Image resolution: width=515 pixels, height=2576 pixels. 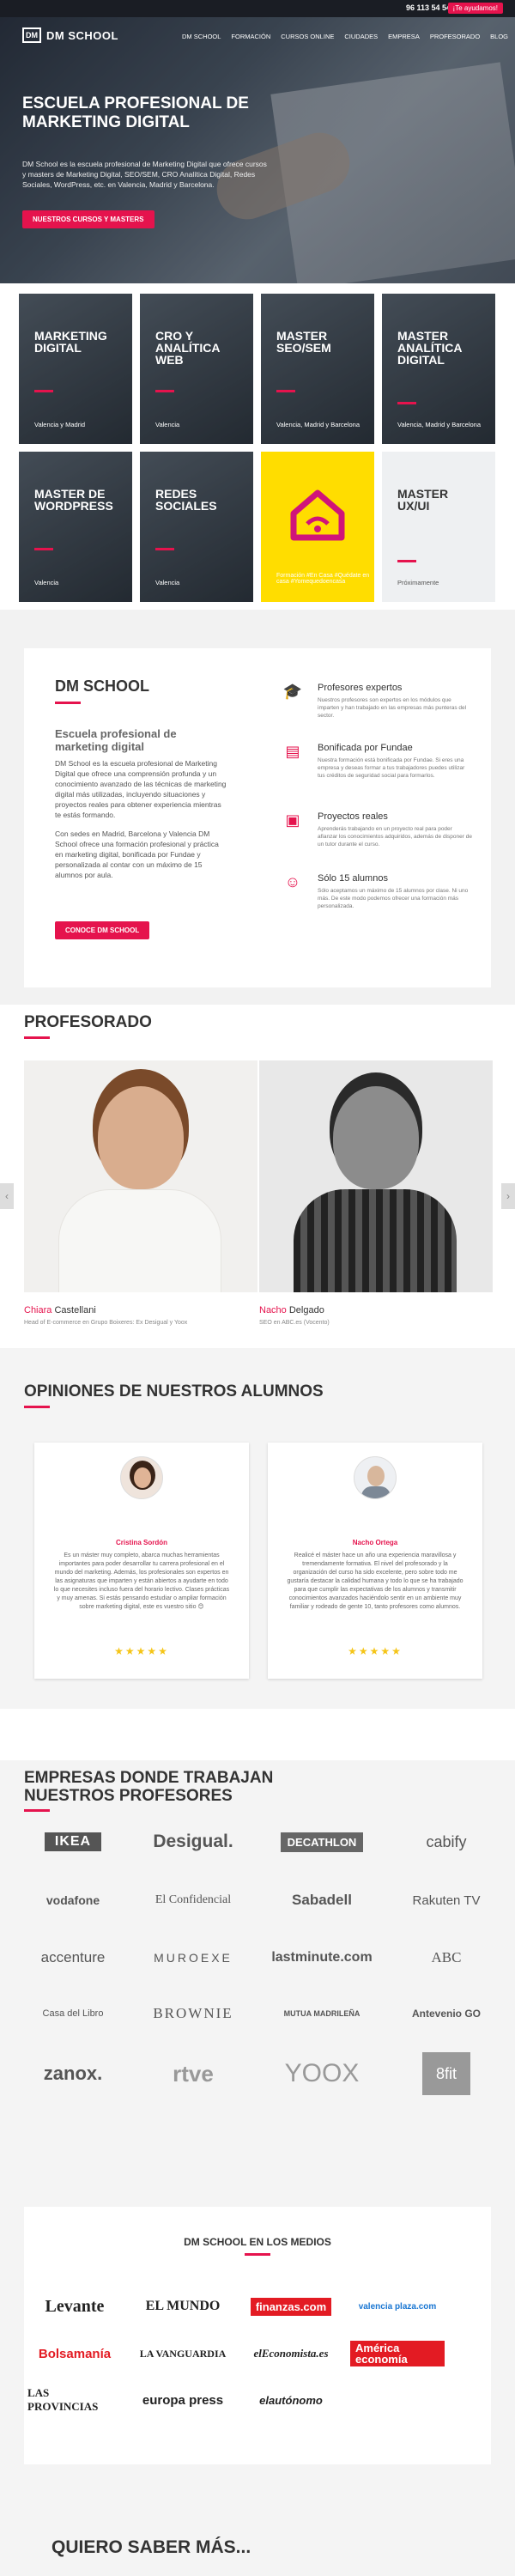 I want to click on courses-button: NUESTROS CURSOS Y MASTERS, so click(x=88, y=219).